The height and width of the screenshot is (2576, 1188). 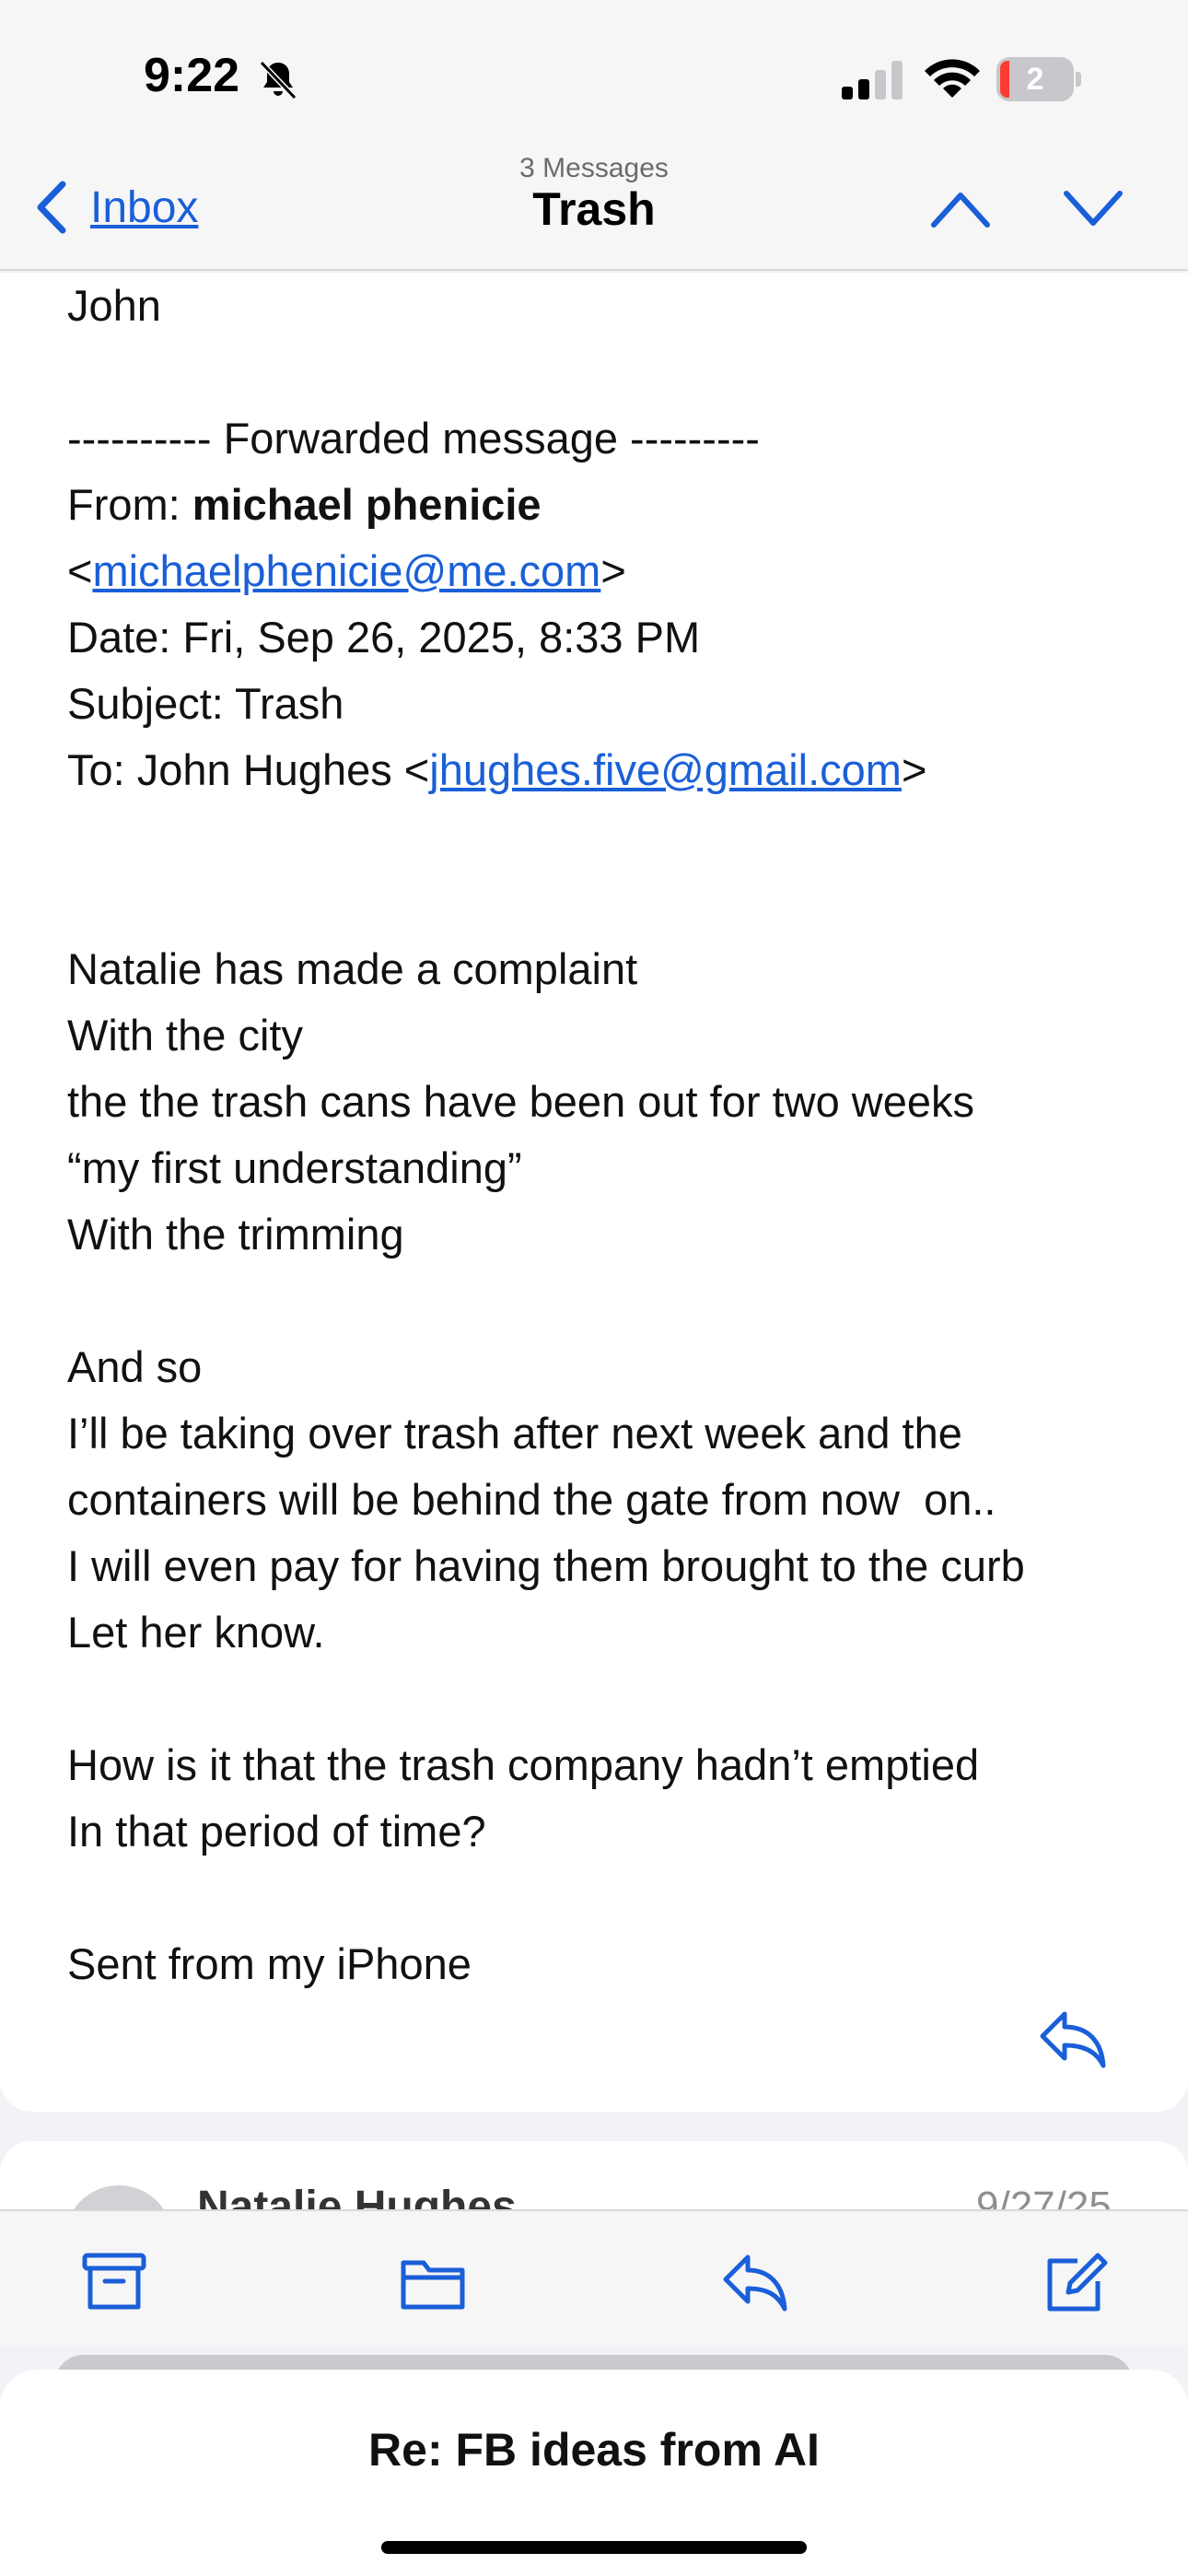 I want to click on bell-slash-icon, so click(x=278, y=80).